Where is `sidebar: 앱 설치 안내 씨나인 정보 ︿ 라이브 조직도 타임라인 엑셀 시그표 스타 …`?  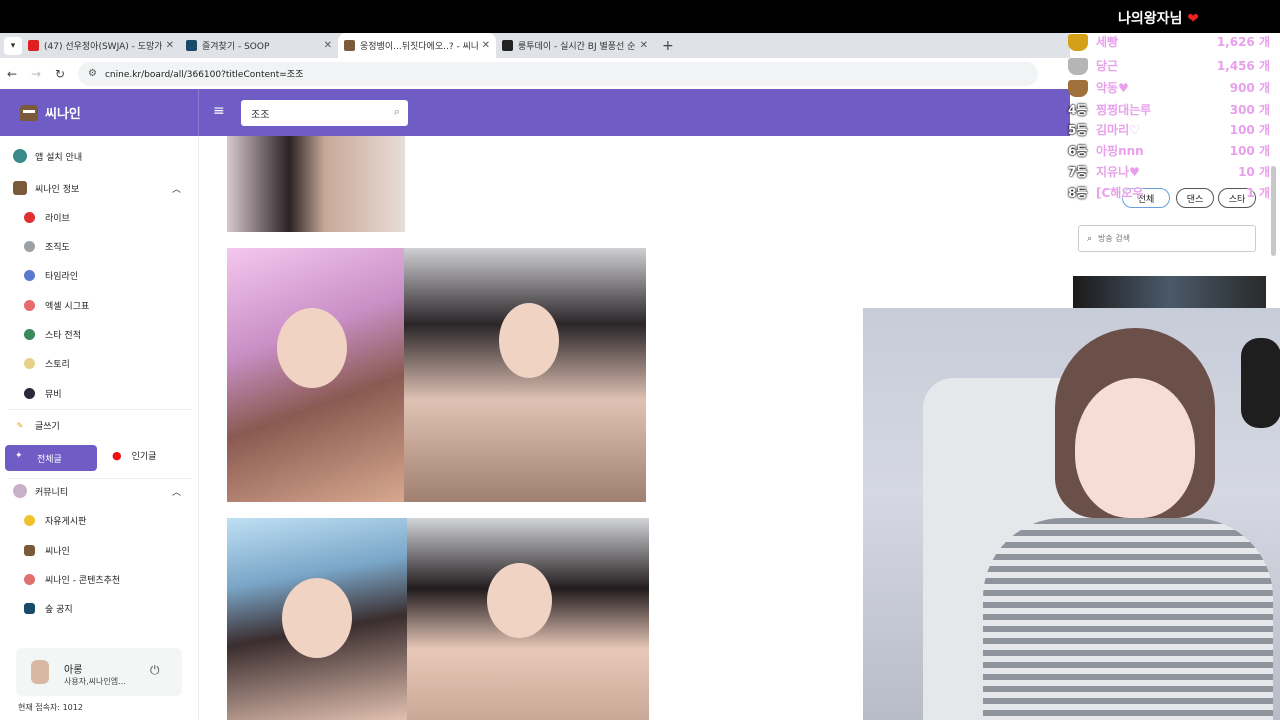
sidebar: 앱 설치 안내 씨나인 정보 ︿ 라이브 조직도 타임라인 엑셀 시그표 스타 … is located at coordinates (99, 428).